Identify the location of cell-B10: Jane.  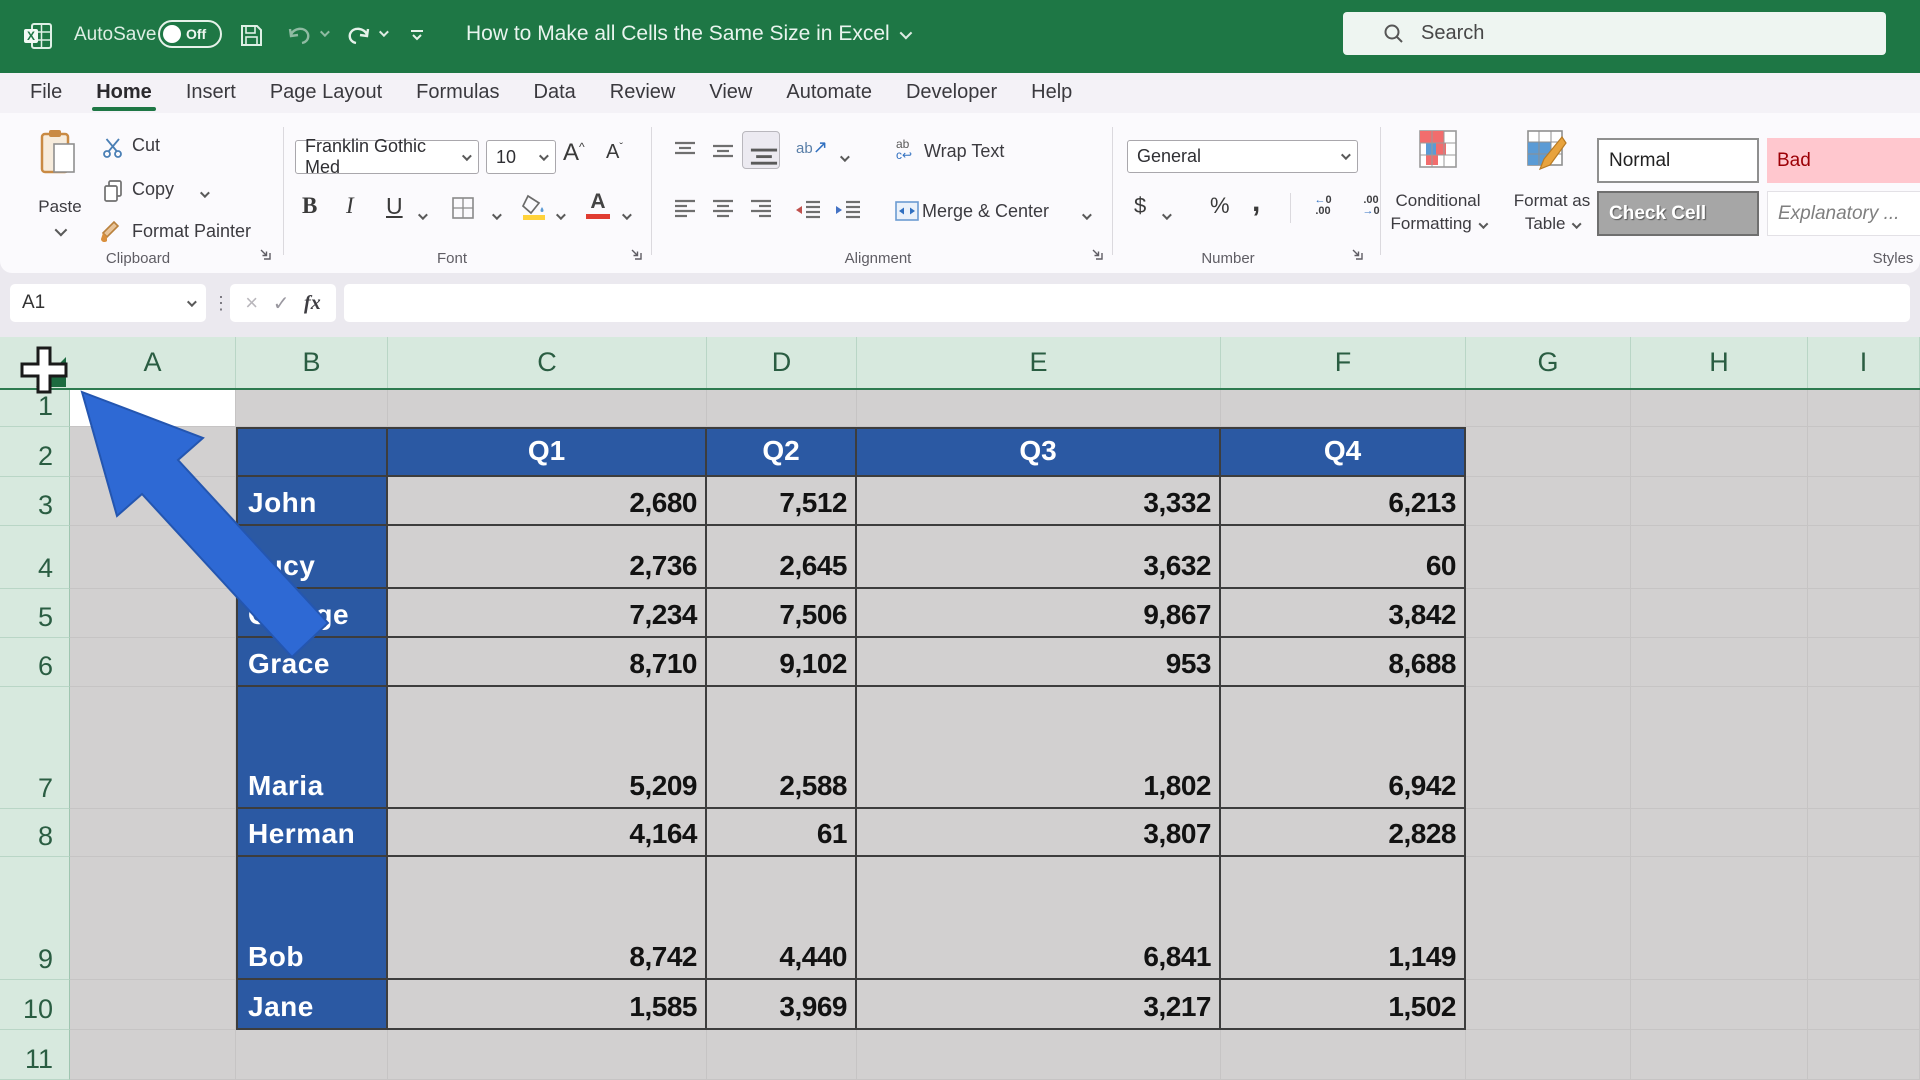
(312, 1005).